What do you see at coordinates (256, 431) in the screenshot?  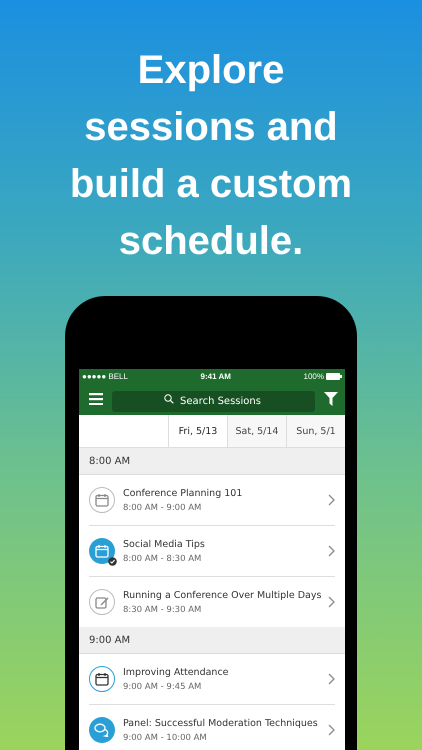 I see `day-tab: Sat, 5/14` at bounding box center [256, 431].